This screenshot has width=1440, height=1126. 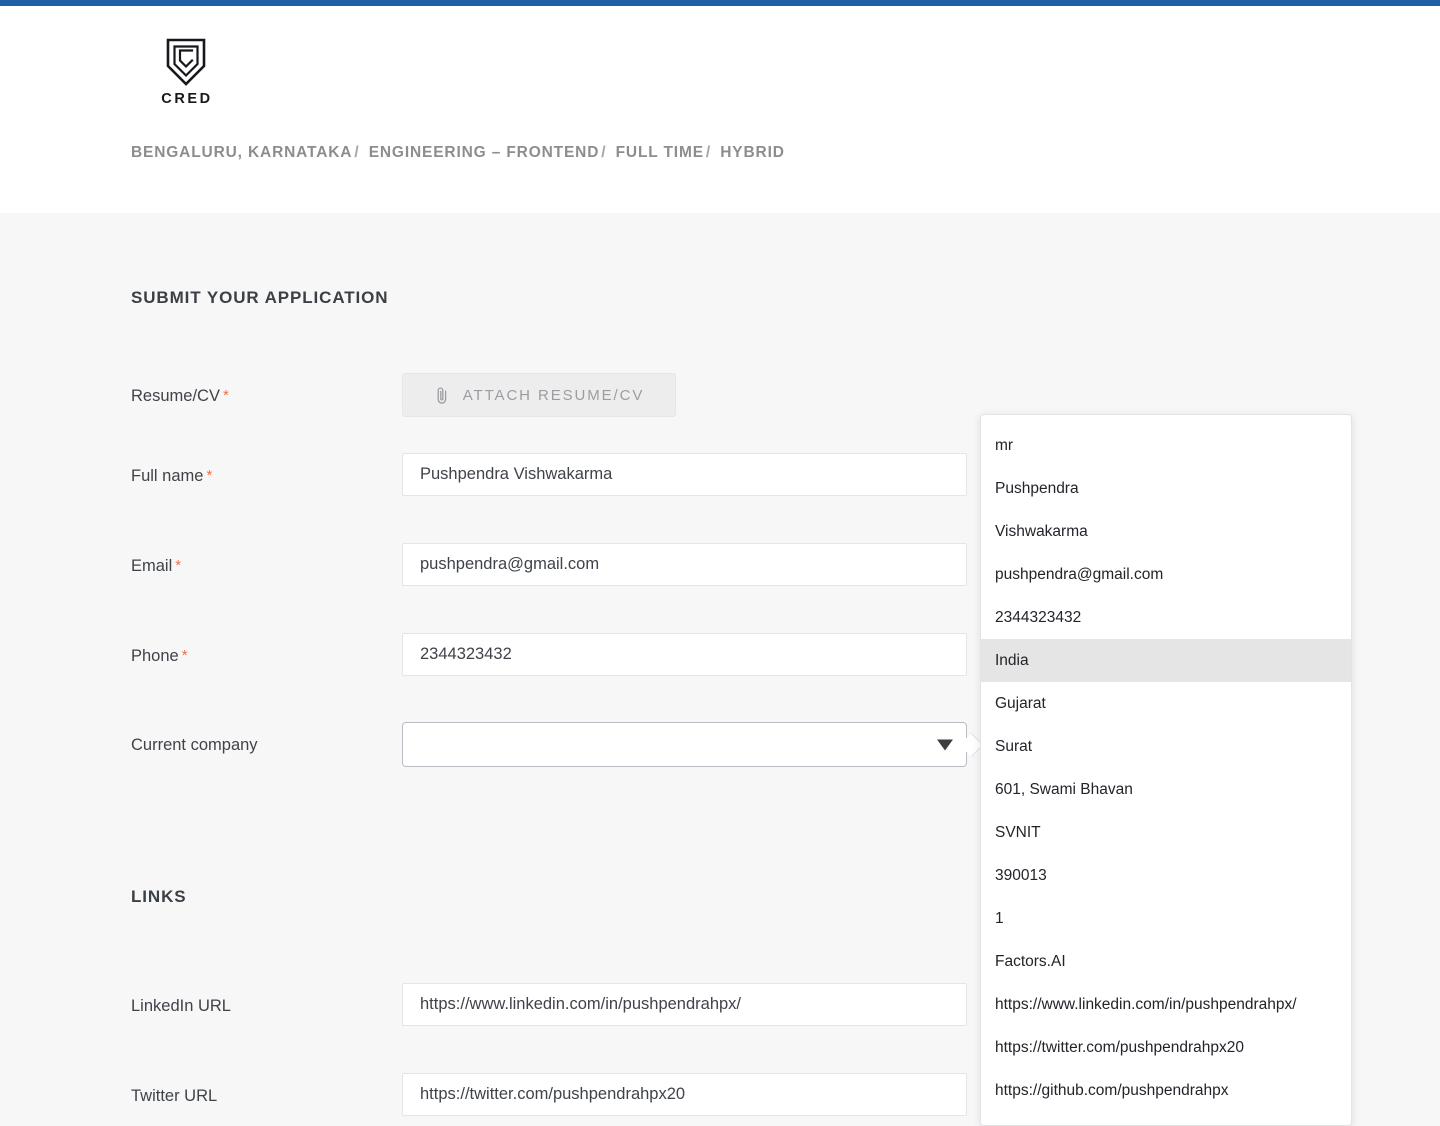 I want to click on autofill-item: Vishwakarma, so click(x=1166, y=531).